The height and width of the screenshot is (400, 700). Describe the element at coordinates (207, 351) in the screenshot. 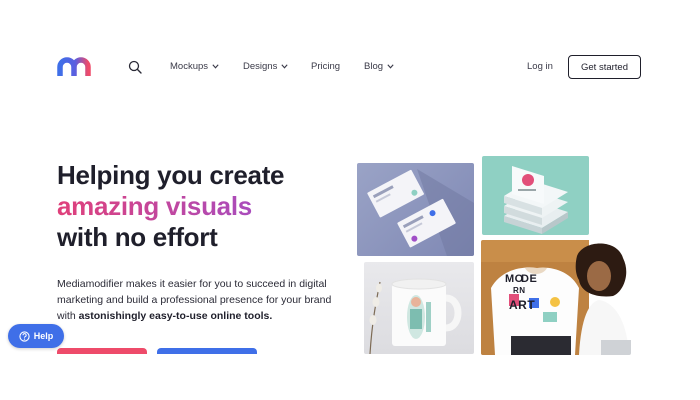

I see `secondary-cta-button` at that location.